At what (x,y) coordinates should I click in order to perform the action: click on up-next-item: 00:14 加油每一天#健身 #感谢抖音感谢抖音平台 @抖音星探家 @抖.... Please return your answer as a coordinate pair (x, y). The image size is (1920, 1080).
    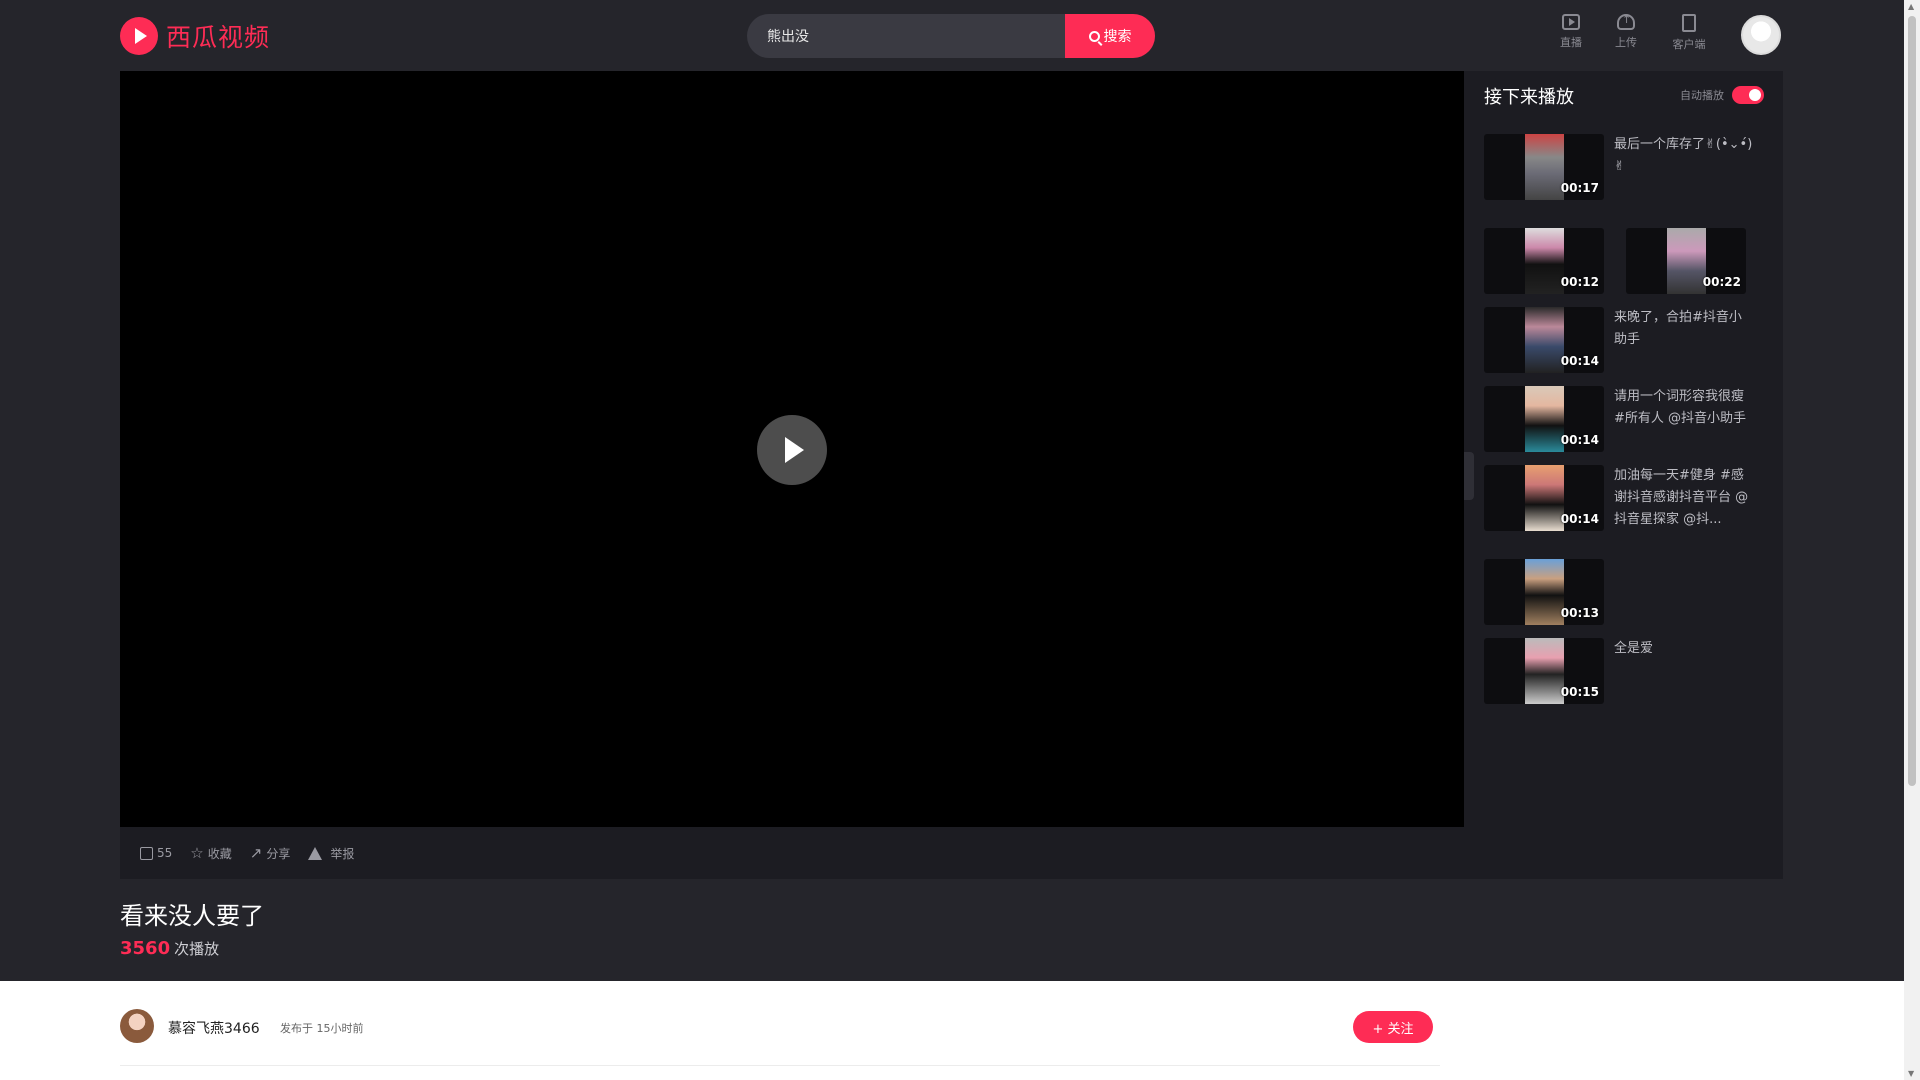
    Looking at the image, I should click on (1629, 498).